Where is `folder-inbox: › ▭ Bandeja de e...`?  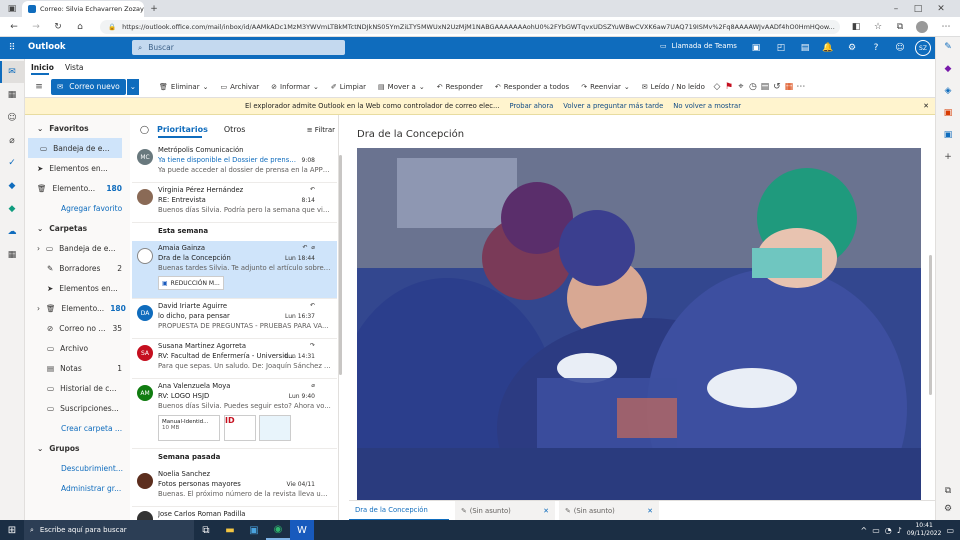
folder-inbox: › ▭ Bandeja de e... is located at coordinates (77, 248).